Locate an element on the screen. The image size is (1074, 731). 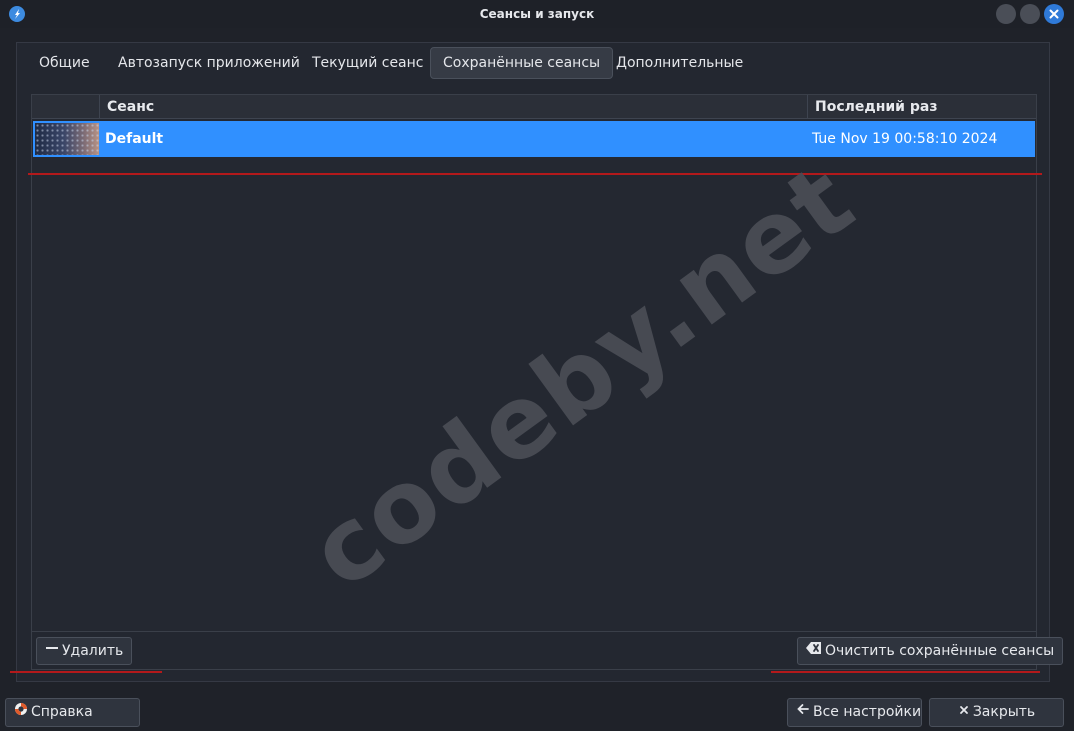
clear-button-label: Очистить сохранённые сеансы is located at coordinates (940, 651).